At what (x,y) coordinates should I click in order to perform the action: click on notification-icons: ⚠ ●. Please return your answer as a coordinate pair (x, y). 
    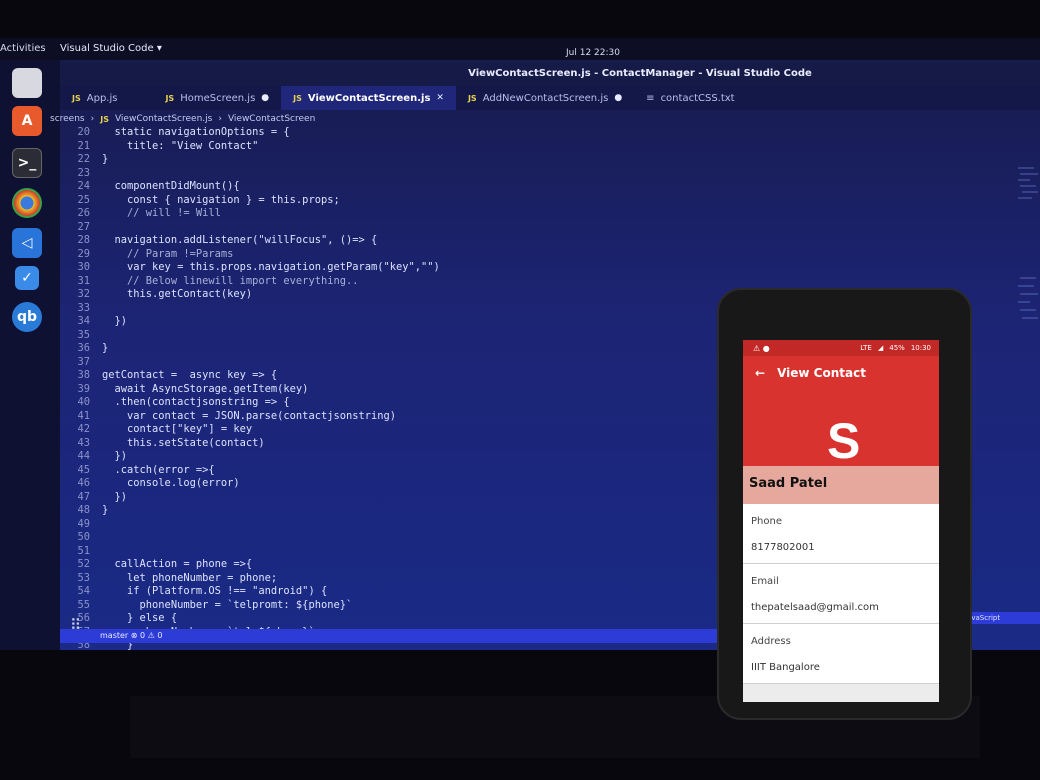
    Looking at the image, I should click on (761, 348).